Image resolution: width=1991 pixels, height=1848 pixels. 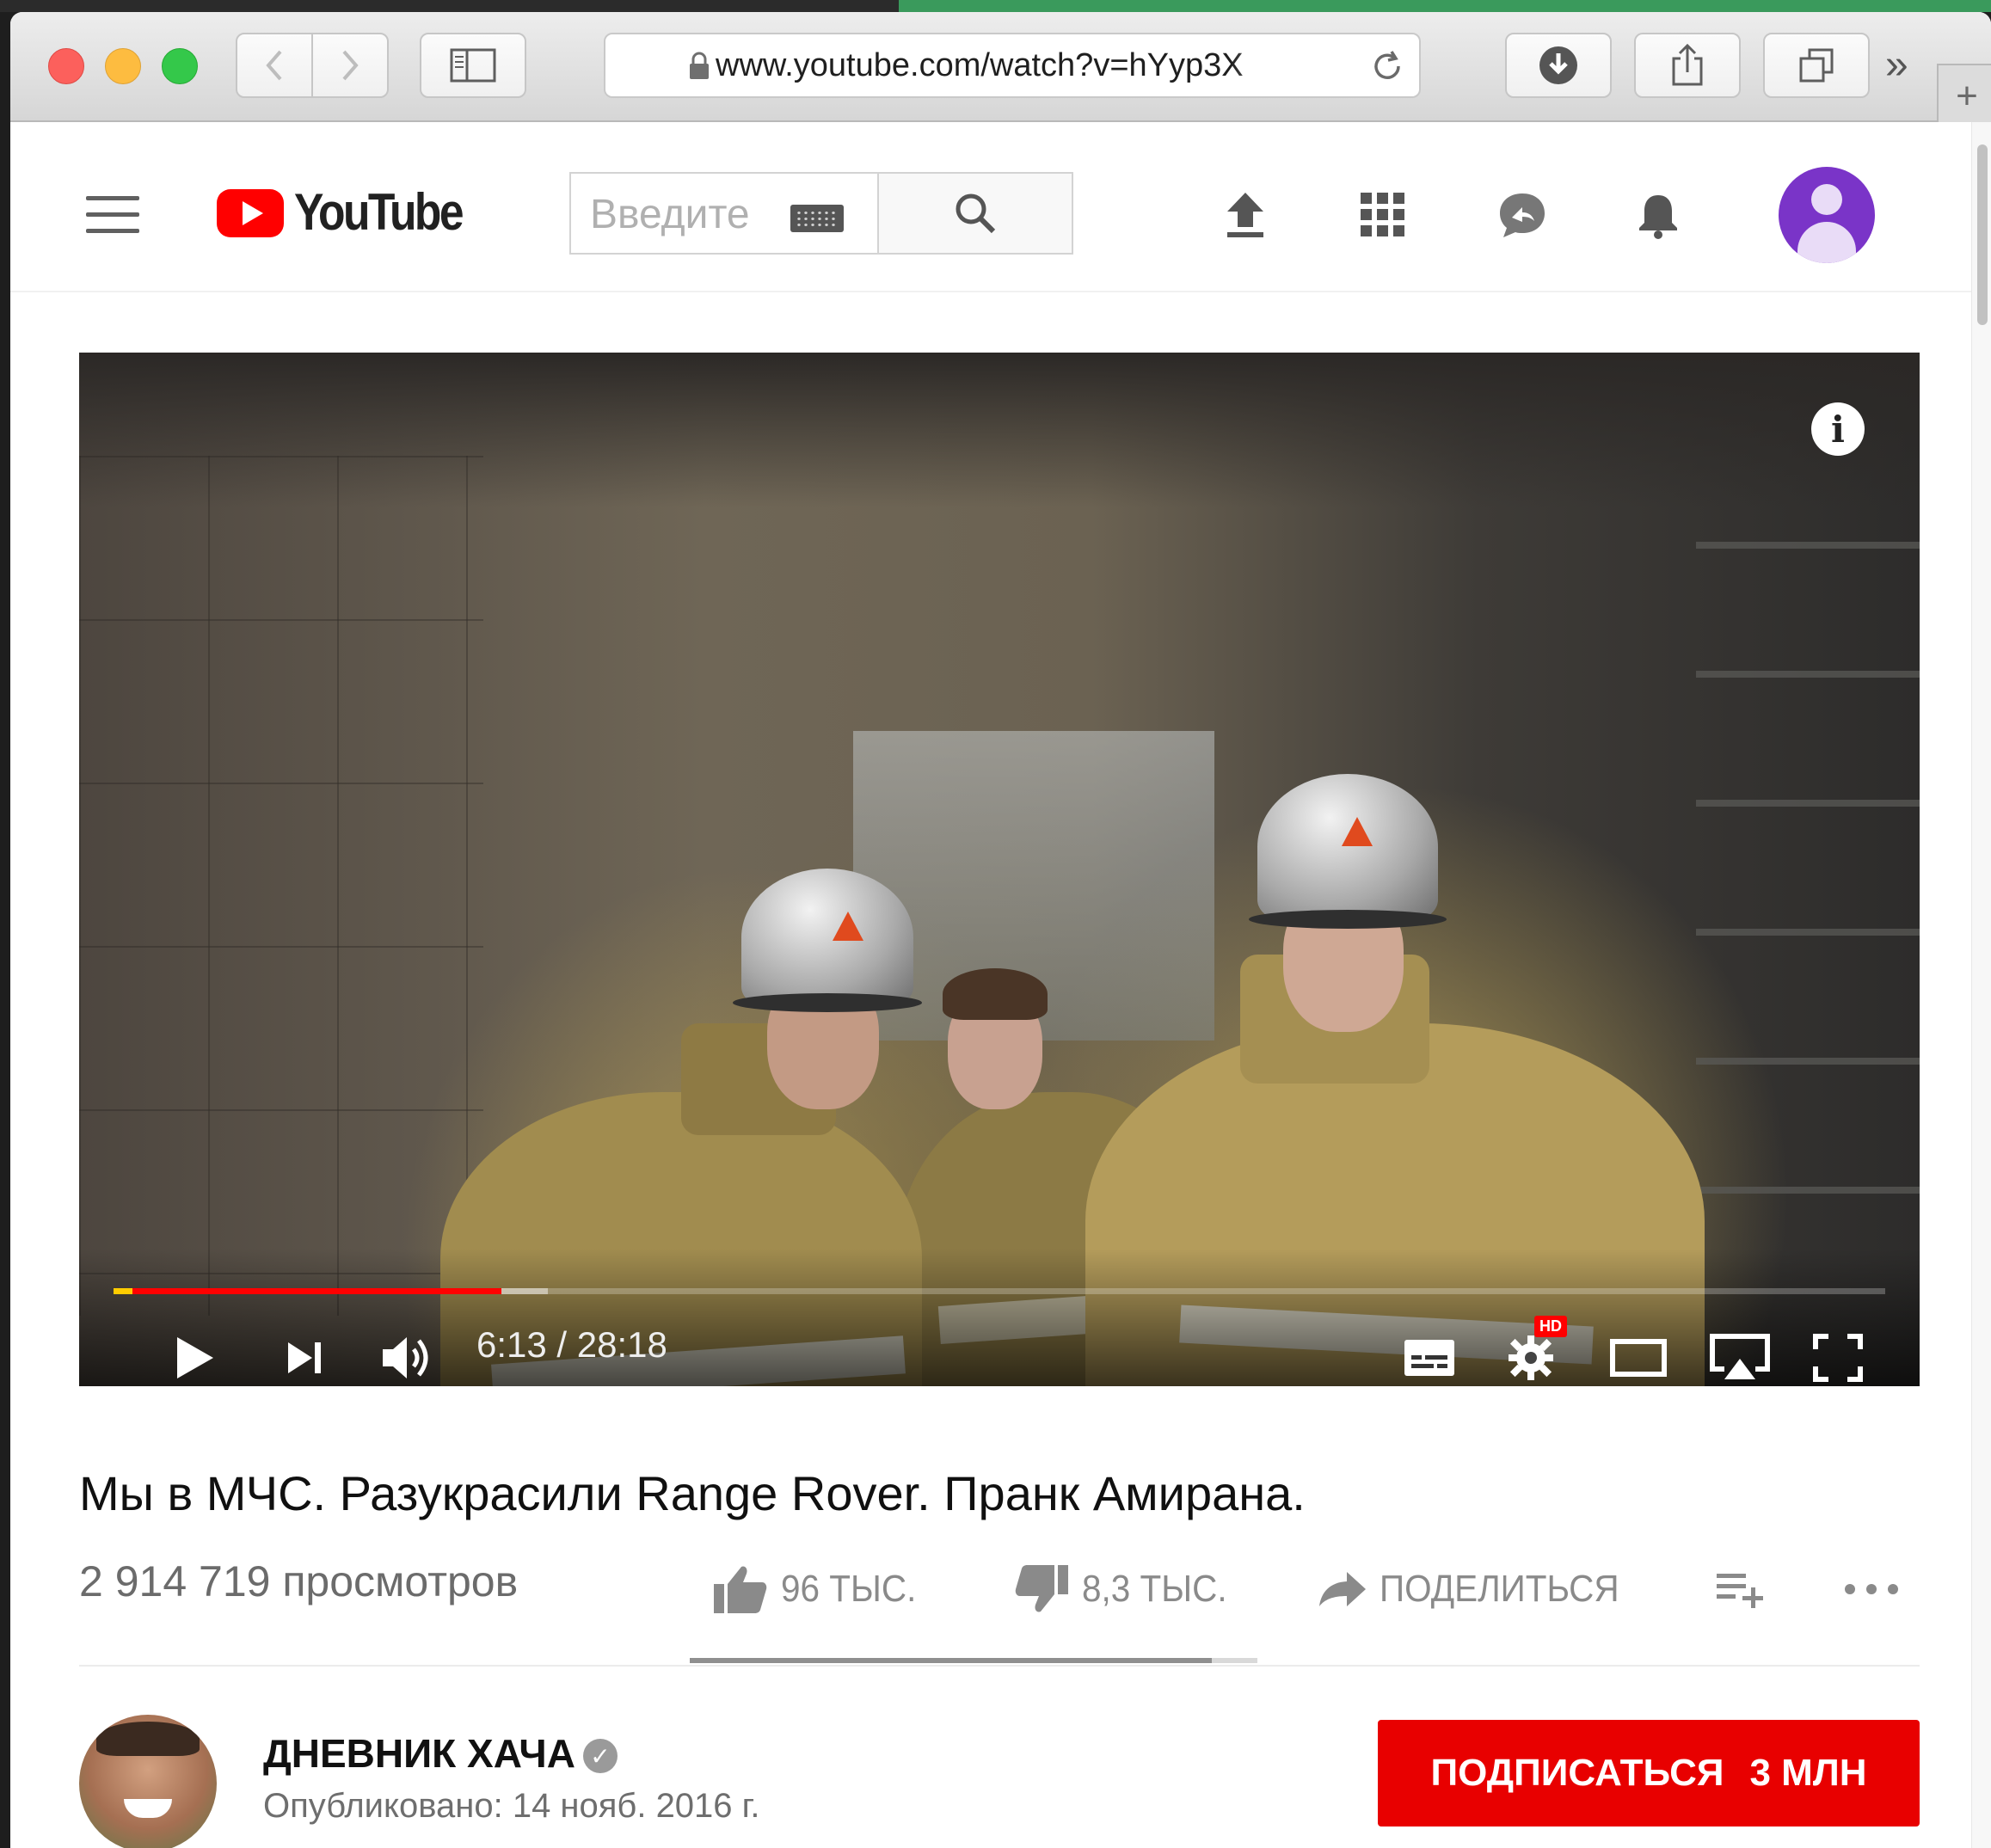 What do you see at coordinates (180, 66) in the screenshot?
I see `zoom-window-button` at bounding box center [180, 66].